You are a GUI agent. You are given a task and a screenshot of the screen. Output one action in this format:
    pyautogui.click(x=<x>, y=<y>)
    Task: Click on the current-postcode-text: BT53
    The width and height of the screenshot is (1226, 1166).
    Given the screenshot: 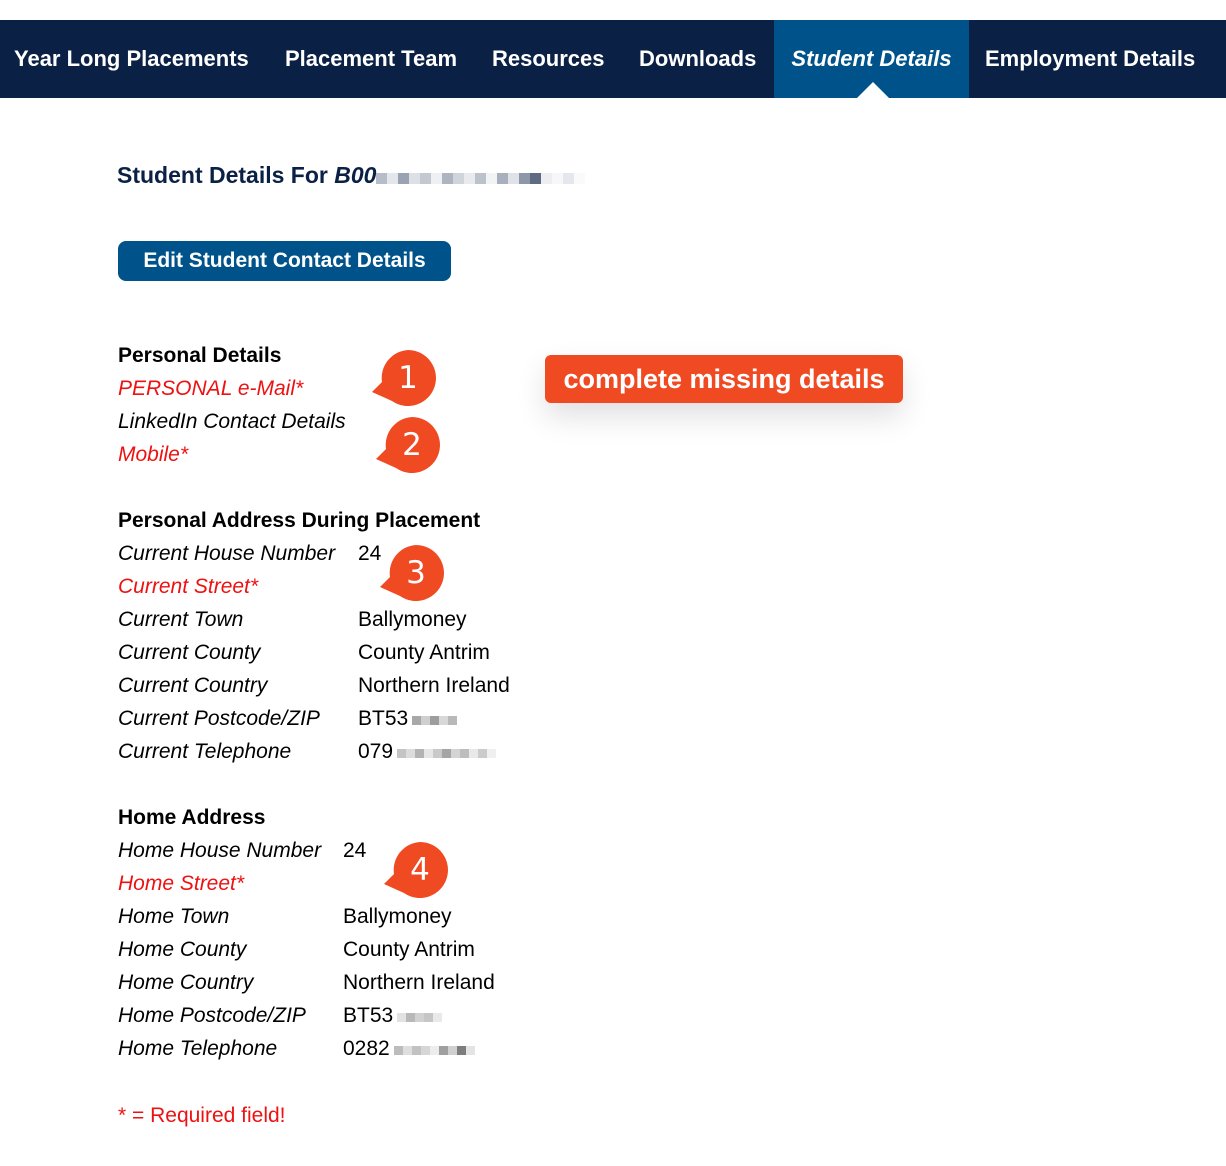 What is the action you would take?
    pyautogui.click(x=383, y=718)
    